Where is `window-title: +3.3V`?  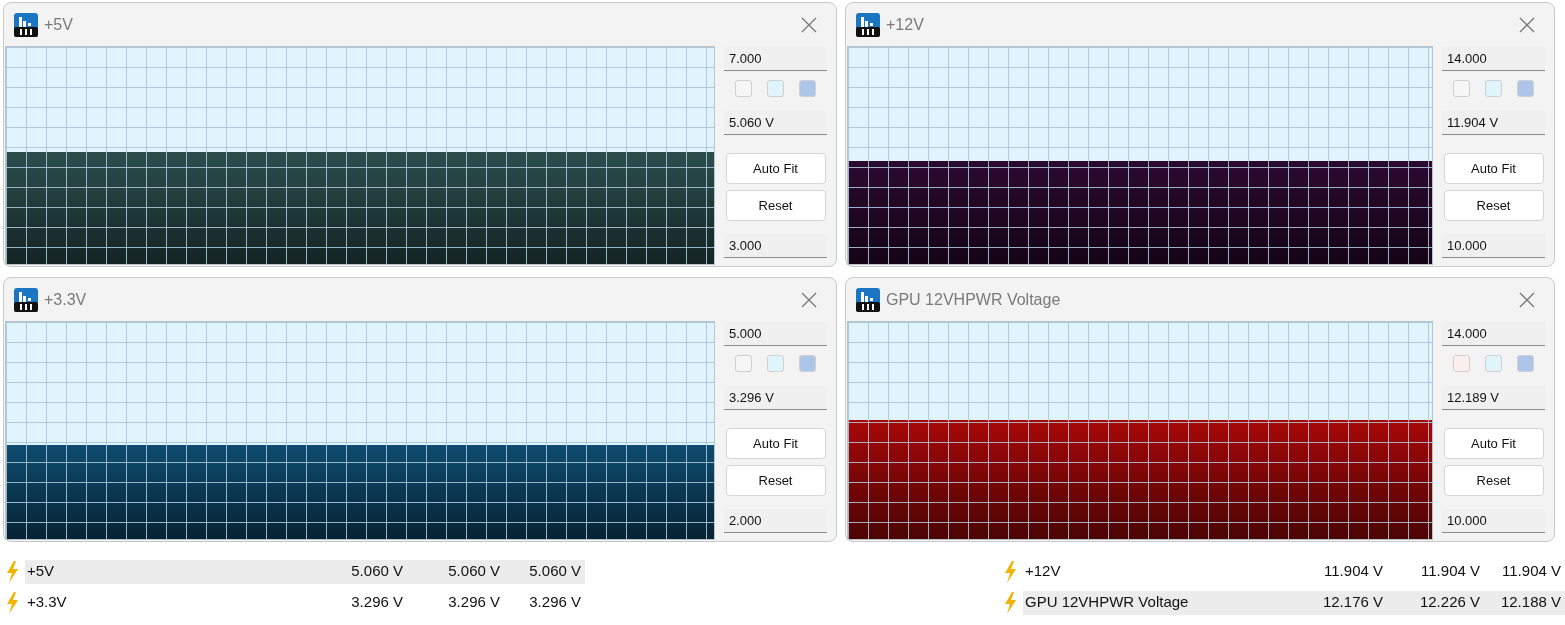
window-title: +3.3V is located at coordinates (65, 299).